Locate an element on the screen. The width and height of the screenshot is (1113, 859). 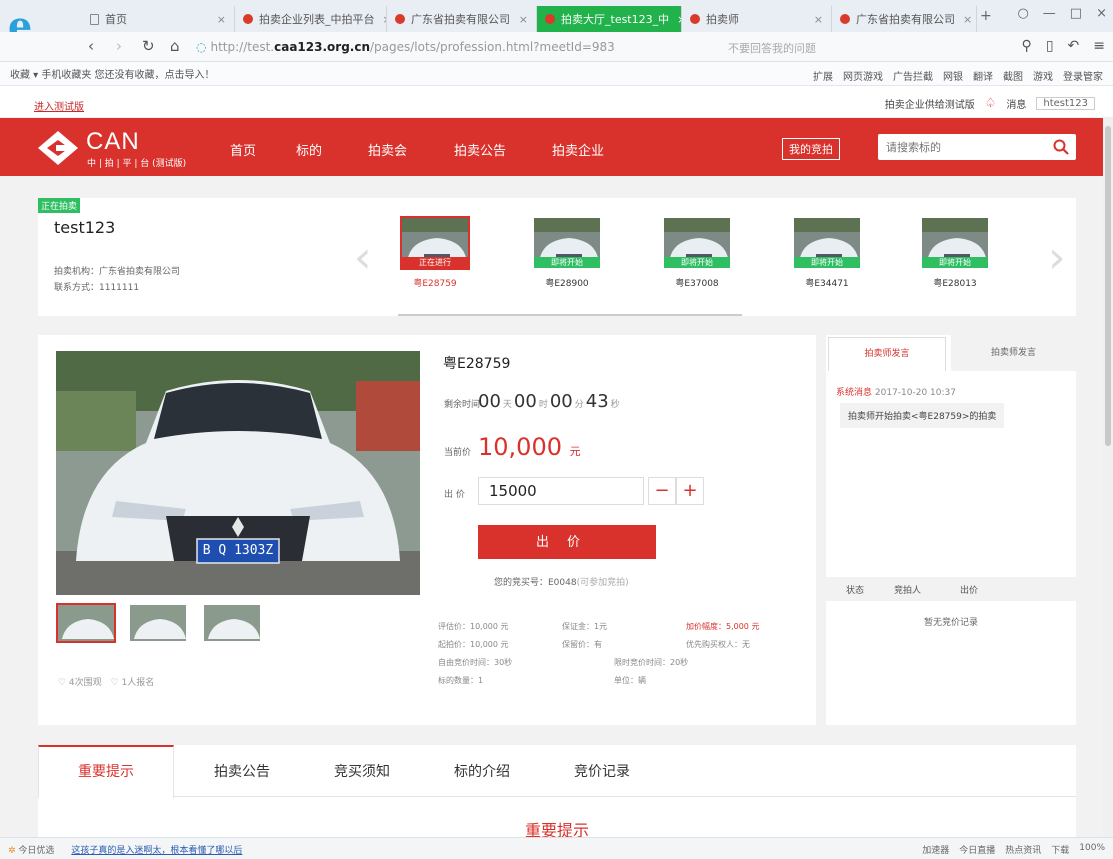
logo-text: CAN is located at coordinates (113, 142).